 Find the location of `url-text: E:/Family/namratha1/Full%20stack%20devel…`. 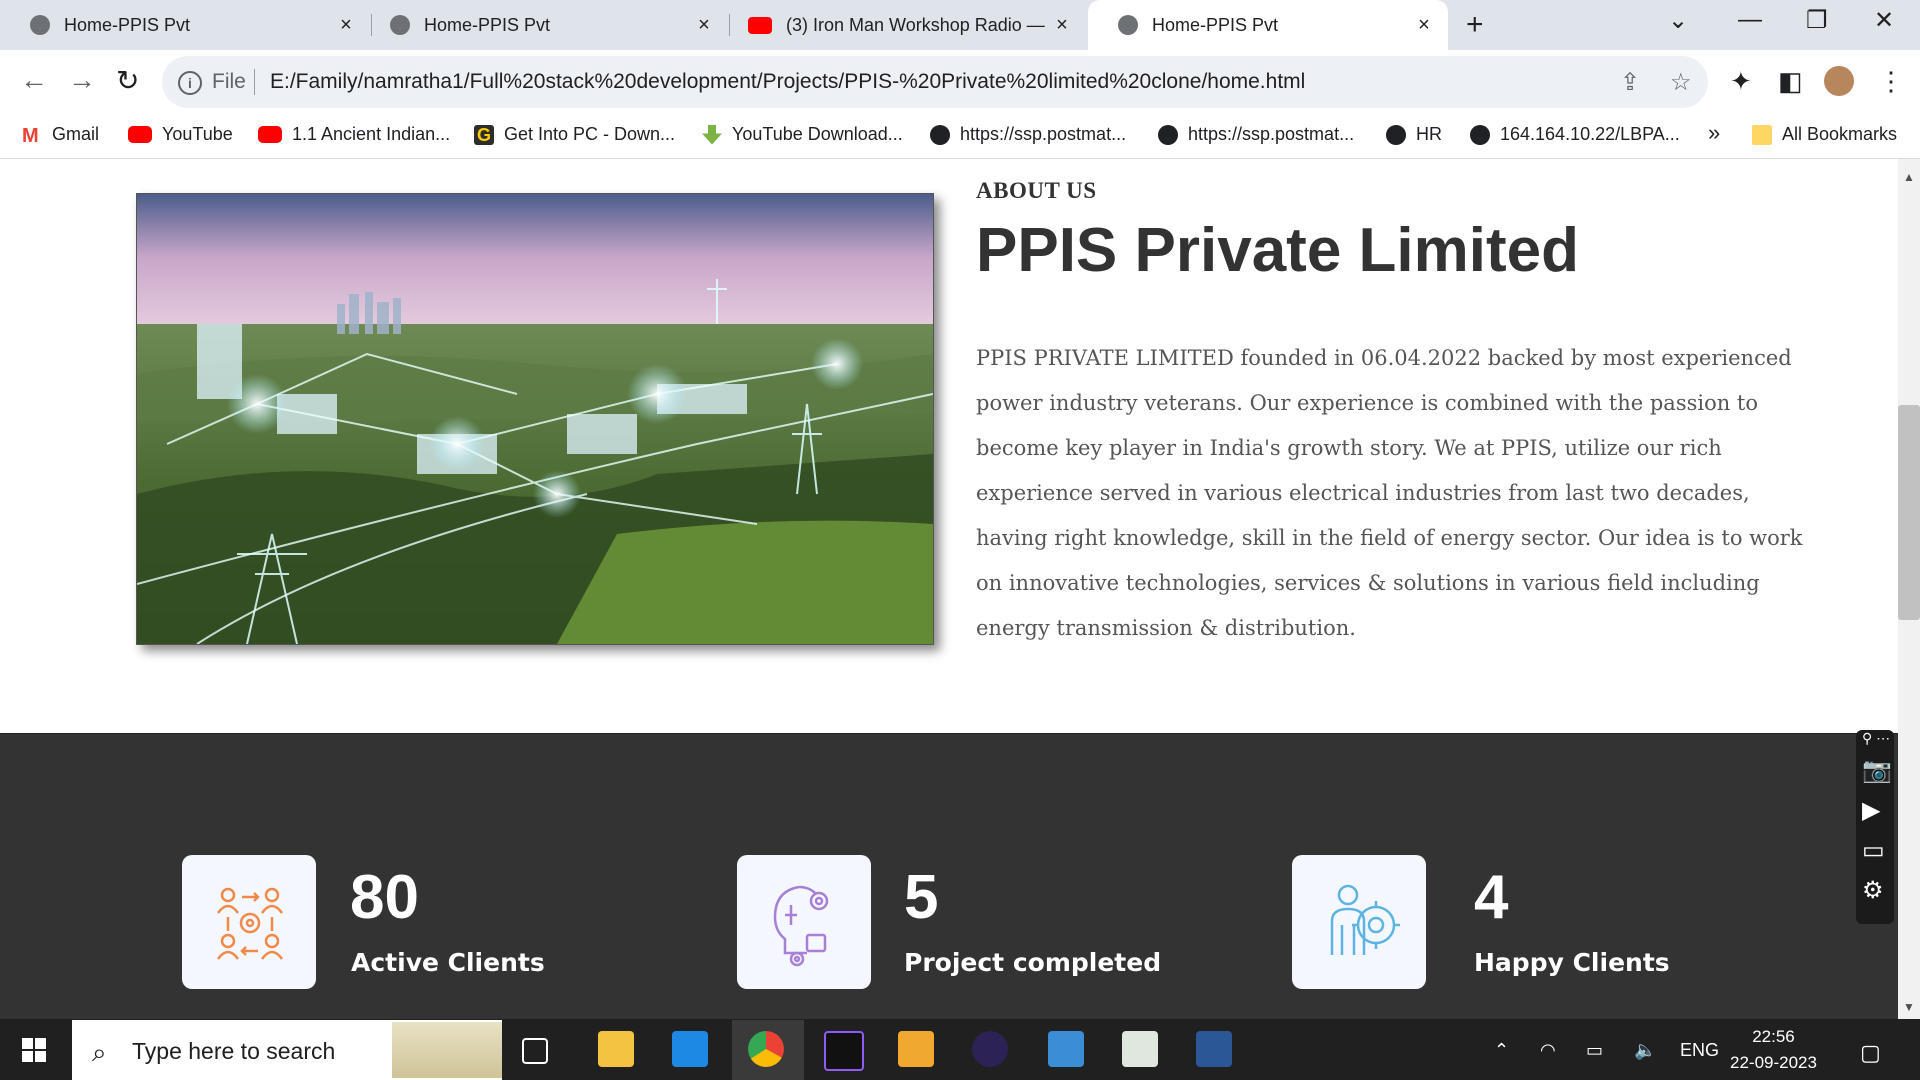

url-text: E:/Family/namratha1/Full%20stack%20devel… is located at coordinates (787, 82).